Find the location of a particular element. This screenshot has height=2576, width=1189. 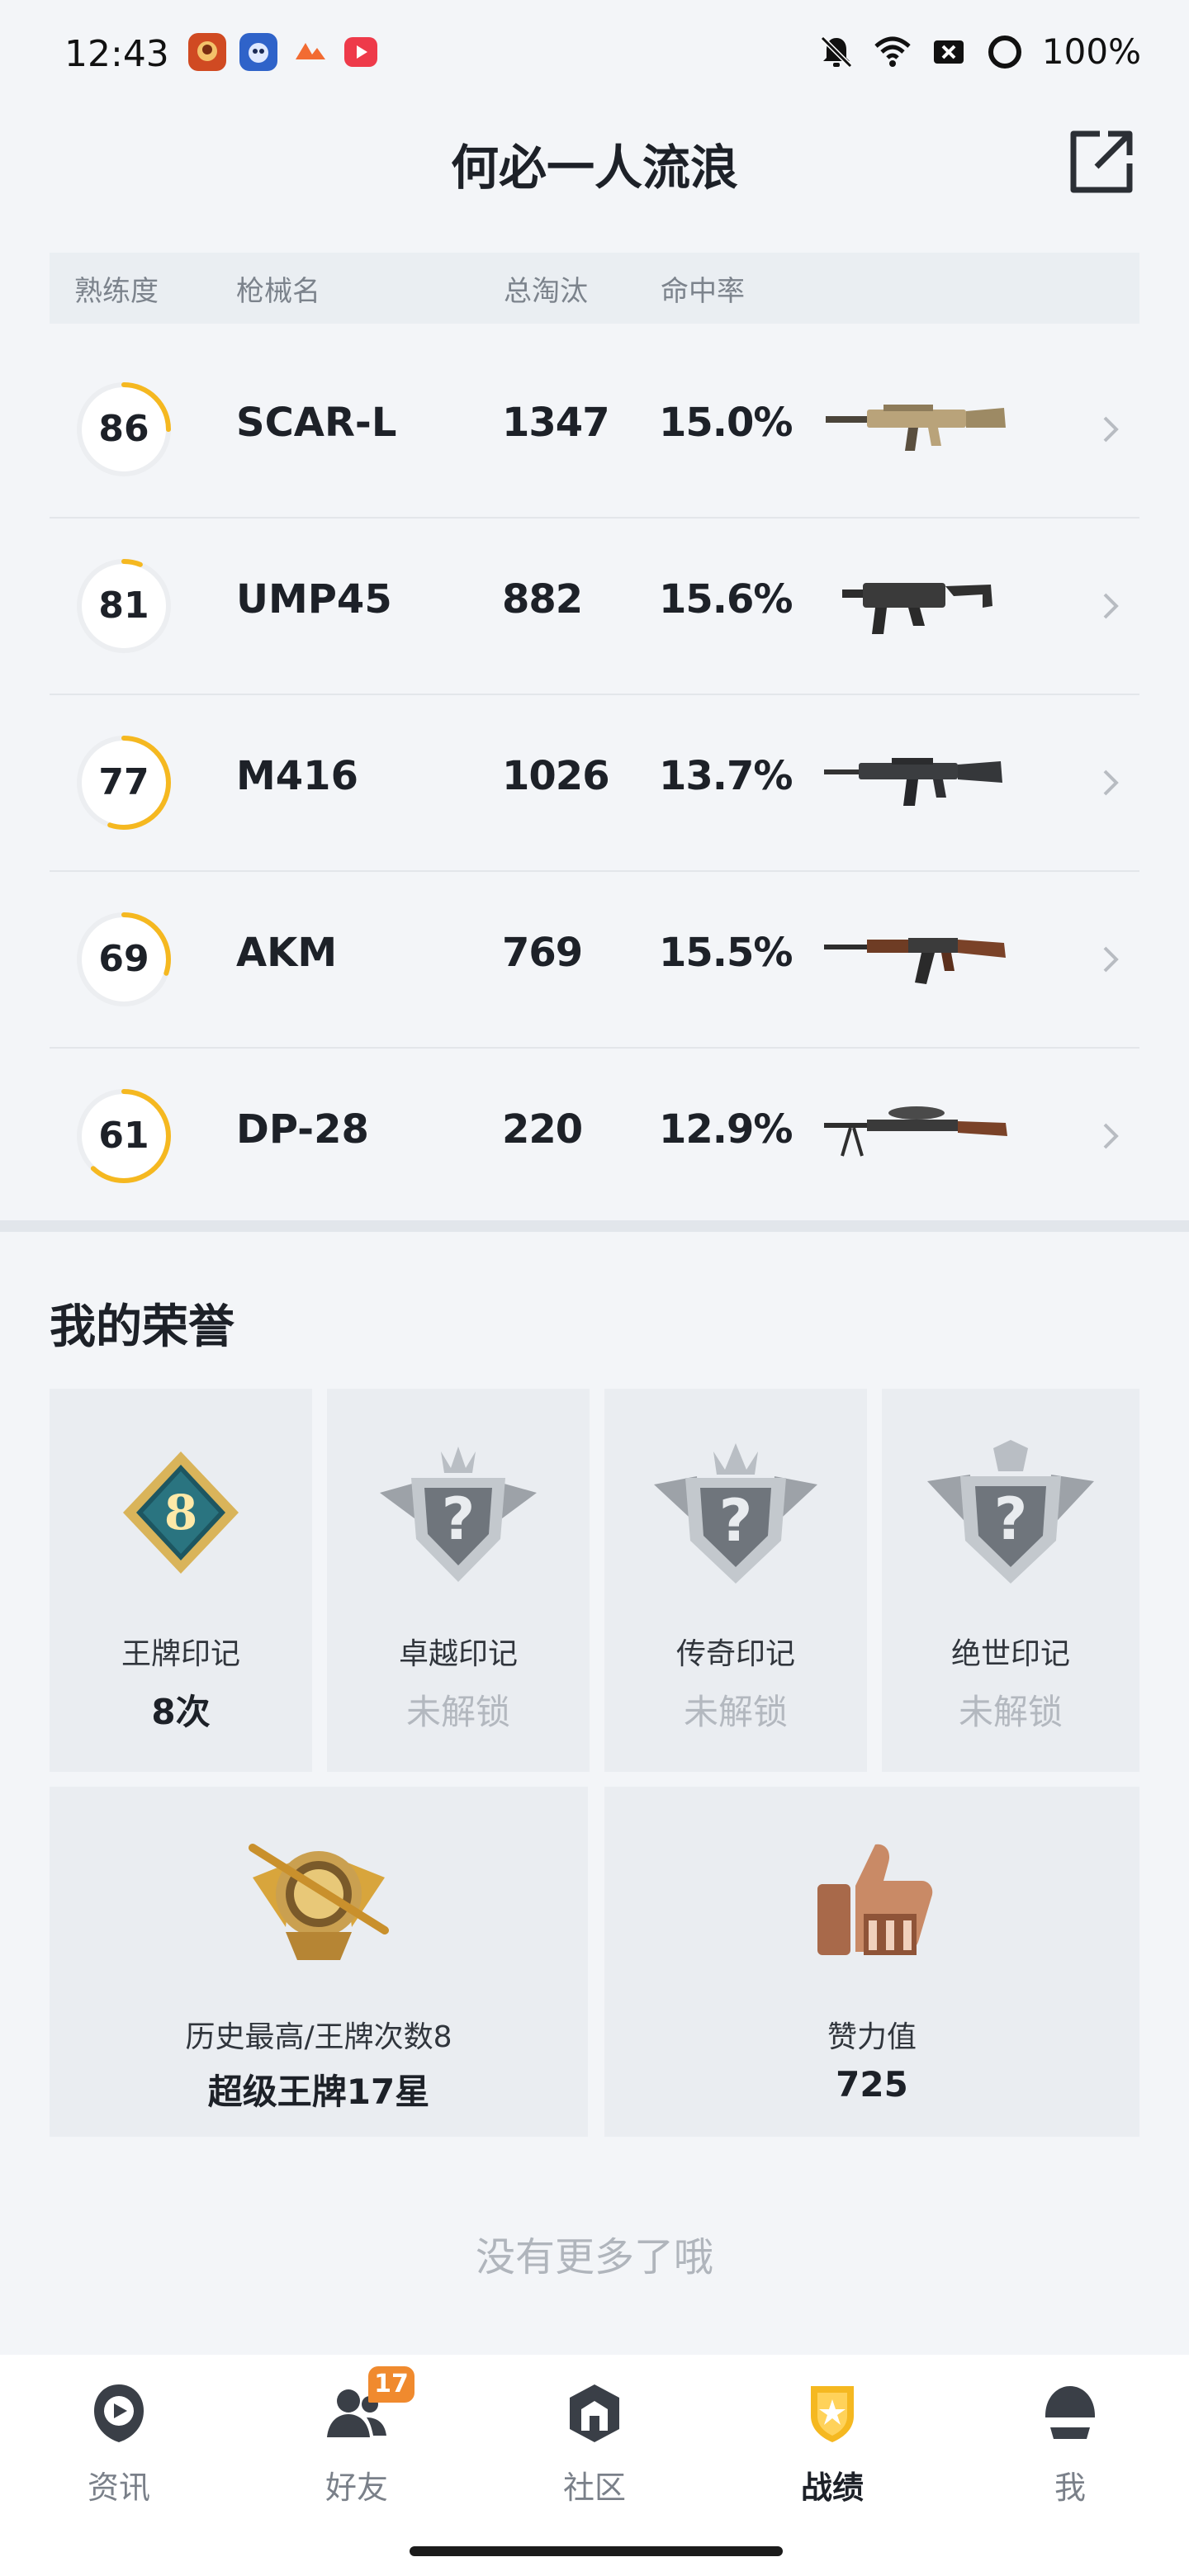

weapon-table-header: 熟练度 枪械名 总淘汰 命中率 is located at coordinates (594, 288).